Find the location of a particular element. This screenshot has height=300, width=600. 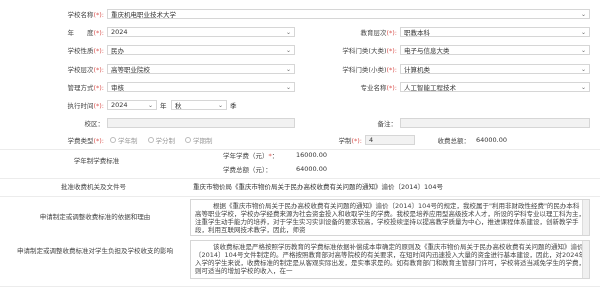

fee-type-radio-year: 学年制 is located at coordinates (124, 140).